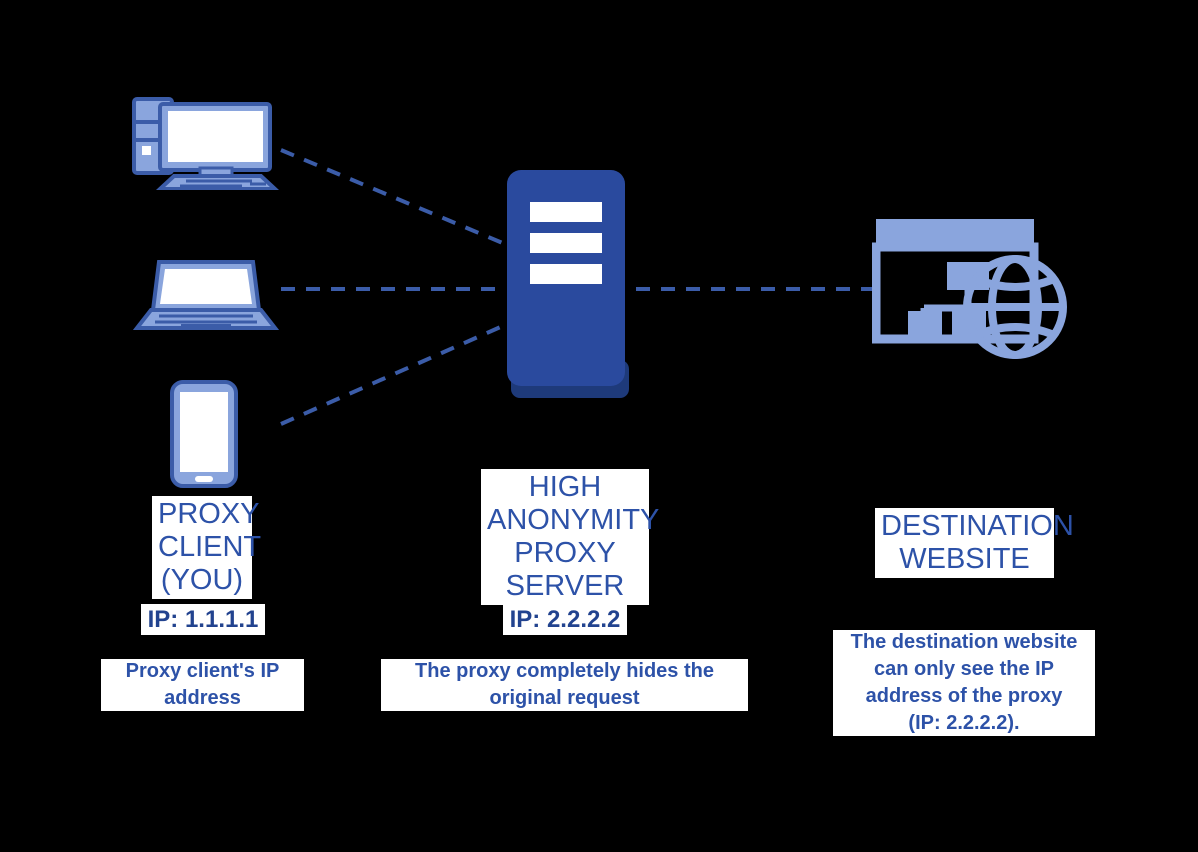  Describe the element at coordinates (205, 145) in the screenshot. I see `desktop-computer-icon` at that location.